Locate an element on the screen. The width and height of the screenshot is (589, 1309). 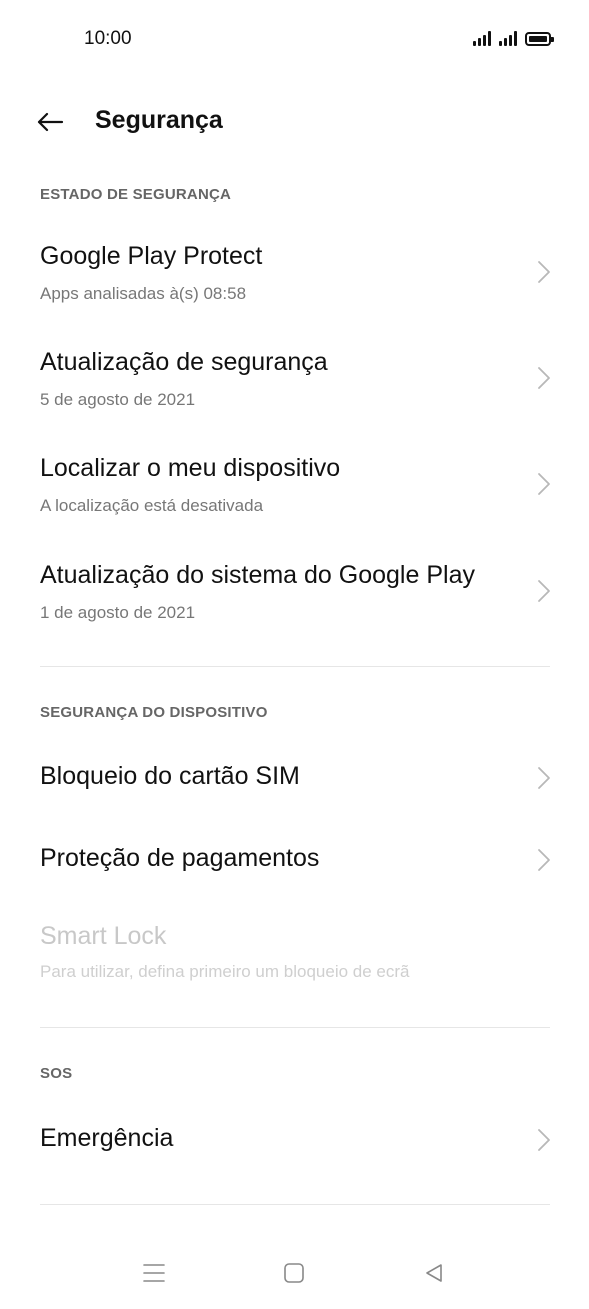
battery-icon is located at coordinates (539, 39).